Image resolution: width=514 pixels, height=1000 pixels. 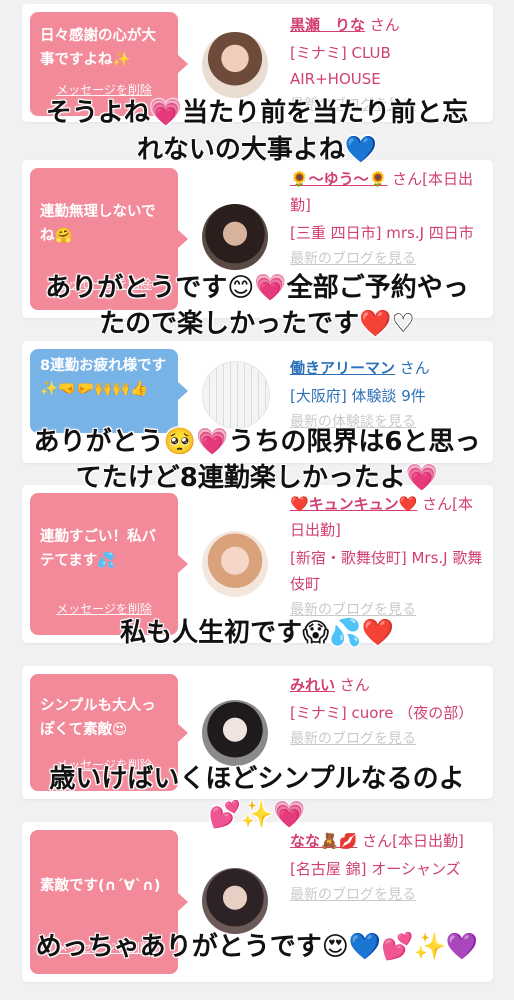 I want to click on caption-line: そうよね💗当たり前を当たり前と忘, so click(x=257, y=113).